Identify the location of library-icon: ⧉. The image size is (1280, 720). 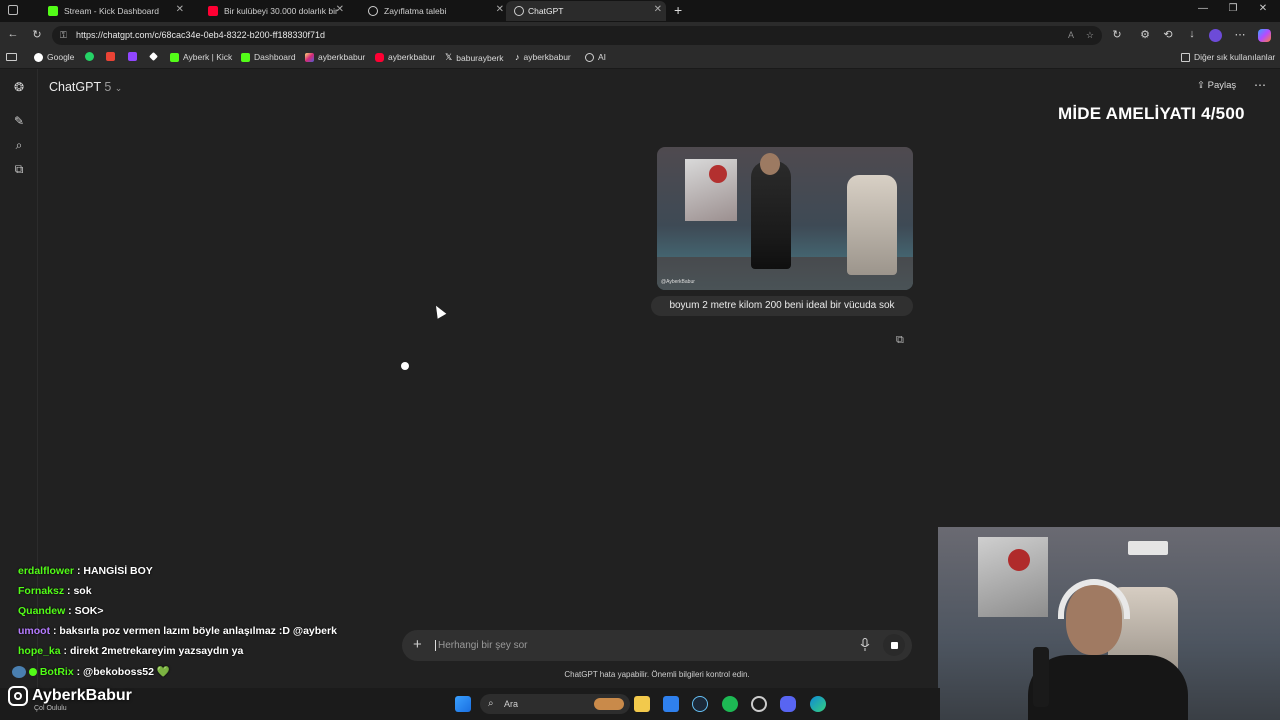
(19, 169).